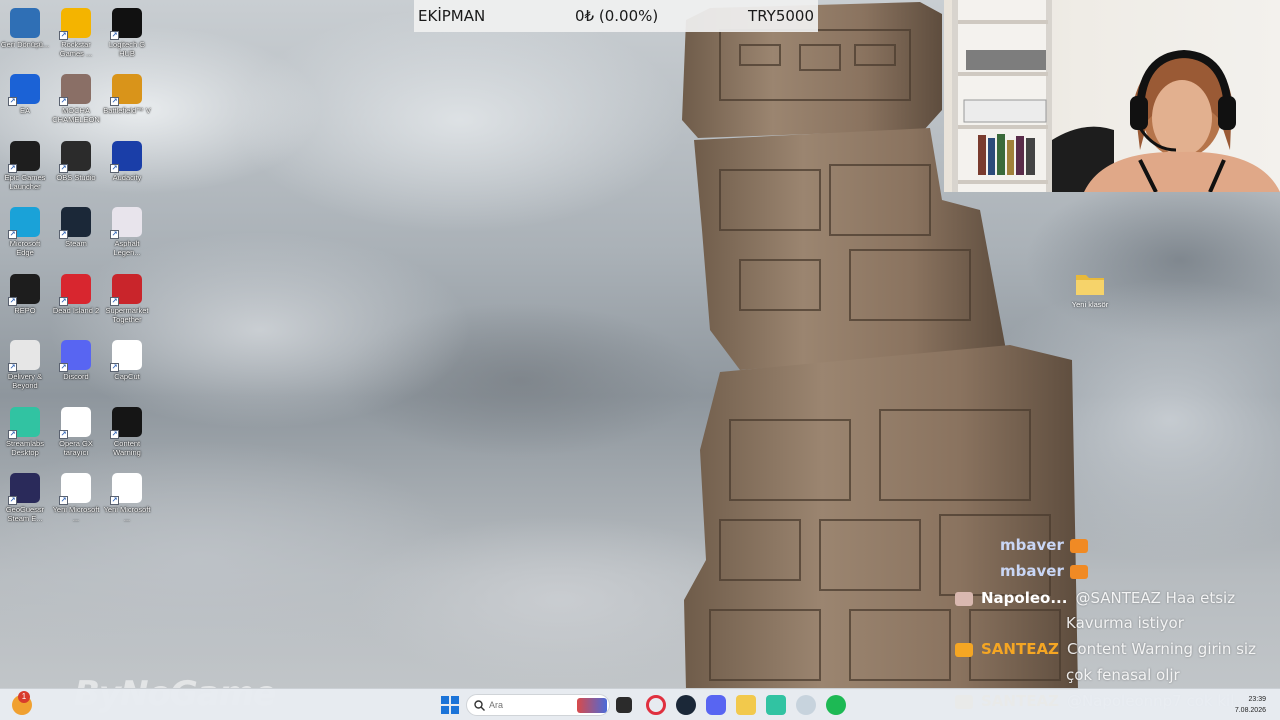 This screenshot has width=1280, height=720. Describe the element at coordinates (24, 423) in the screenshot. I see `streamlabs-icon: ↗` at that location.